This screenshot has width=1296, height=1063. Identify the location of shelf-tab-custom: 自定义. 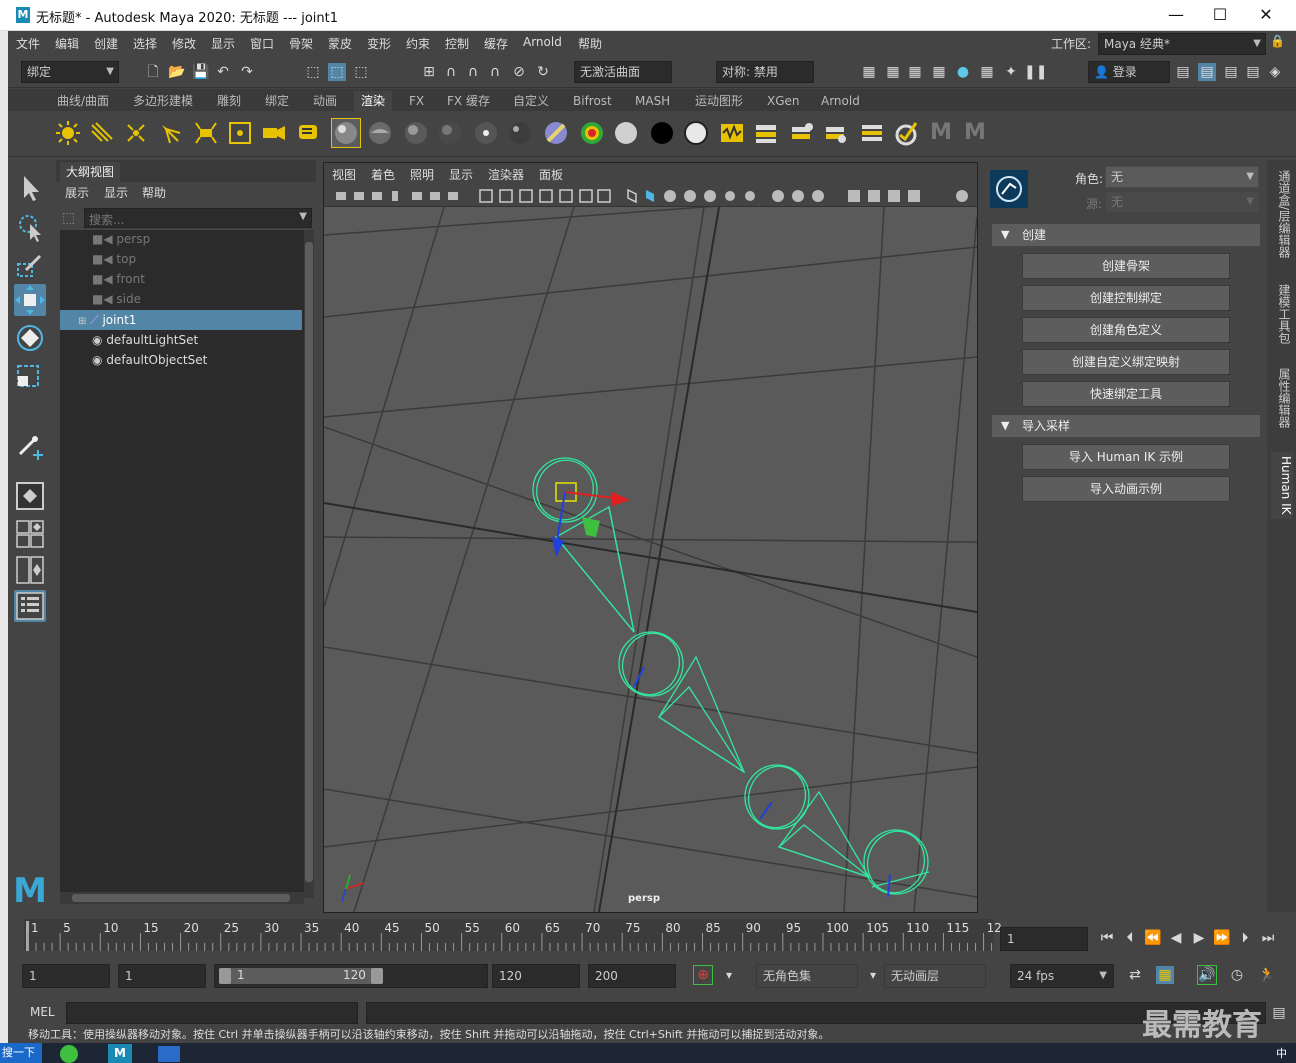
(531, 101).